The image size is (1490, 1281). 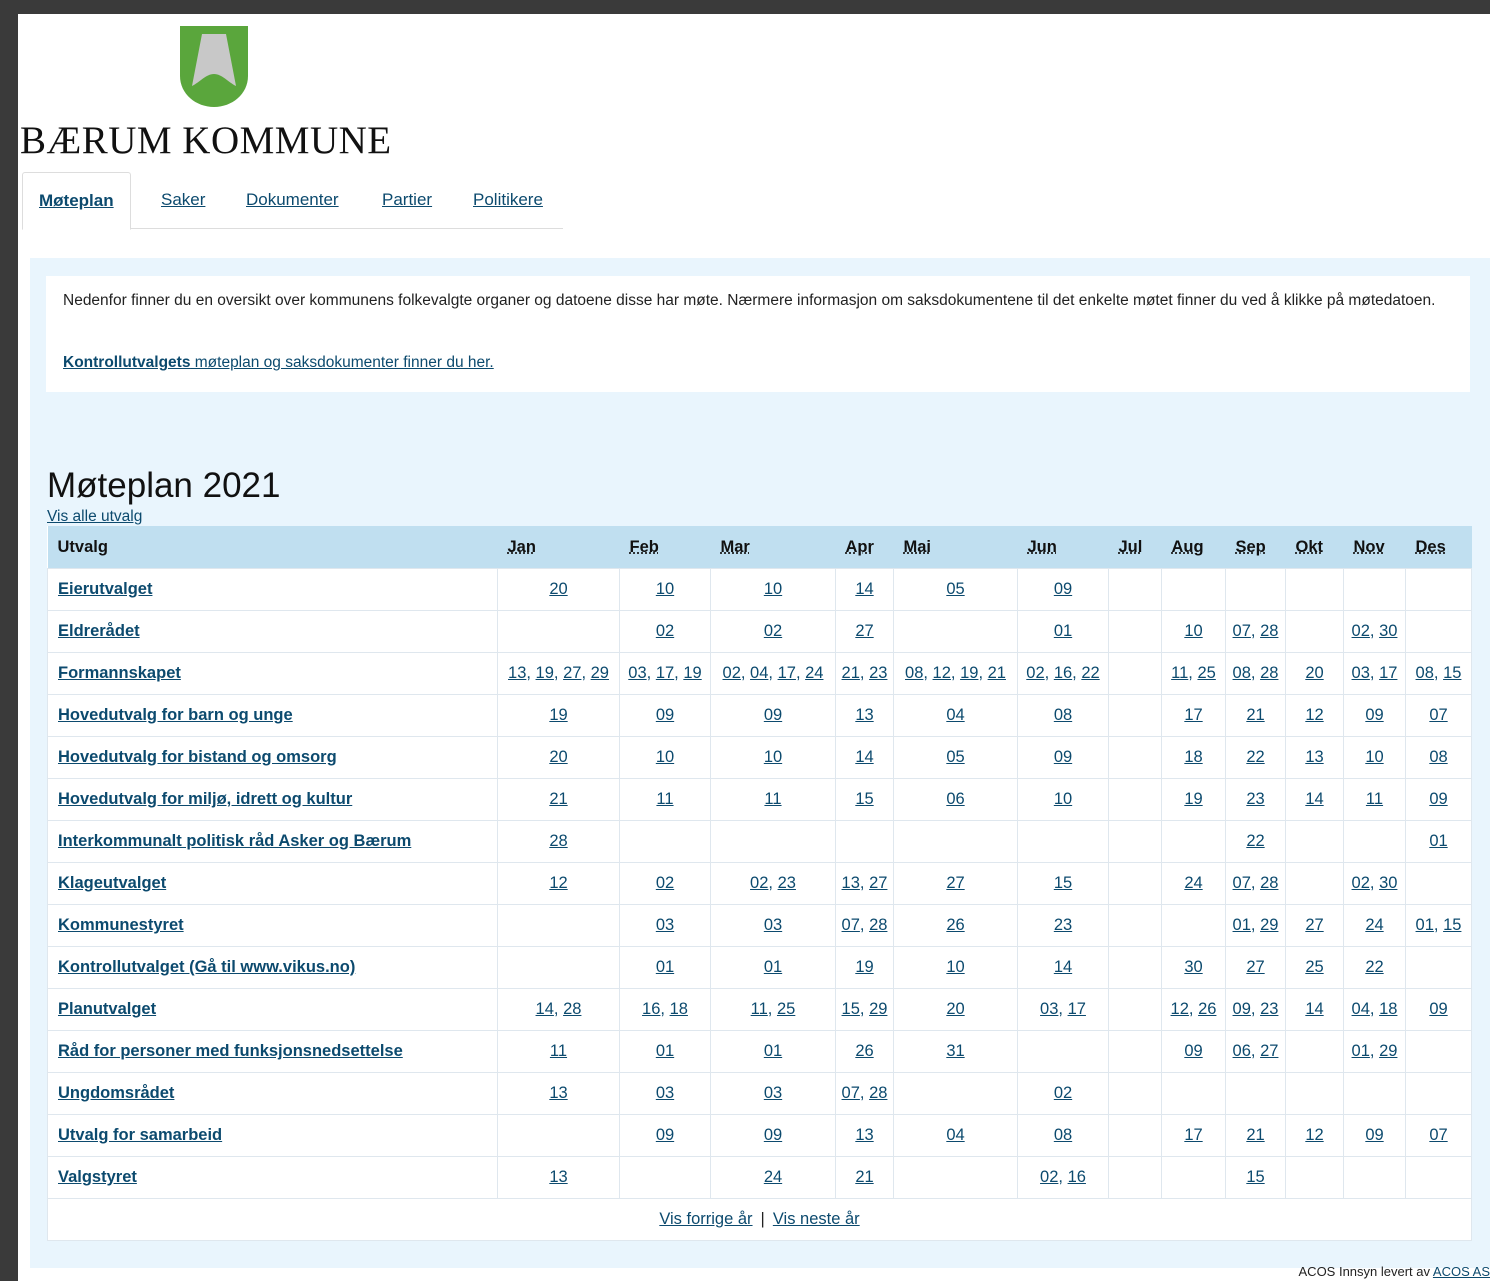 I want to click on committee-link: Kommunestyret, so click(x=121, y=925).